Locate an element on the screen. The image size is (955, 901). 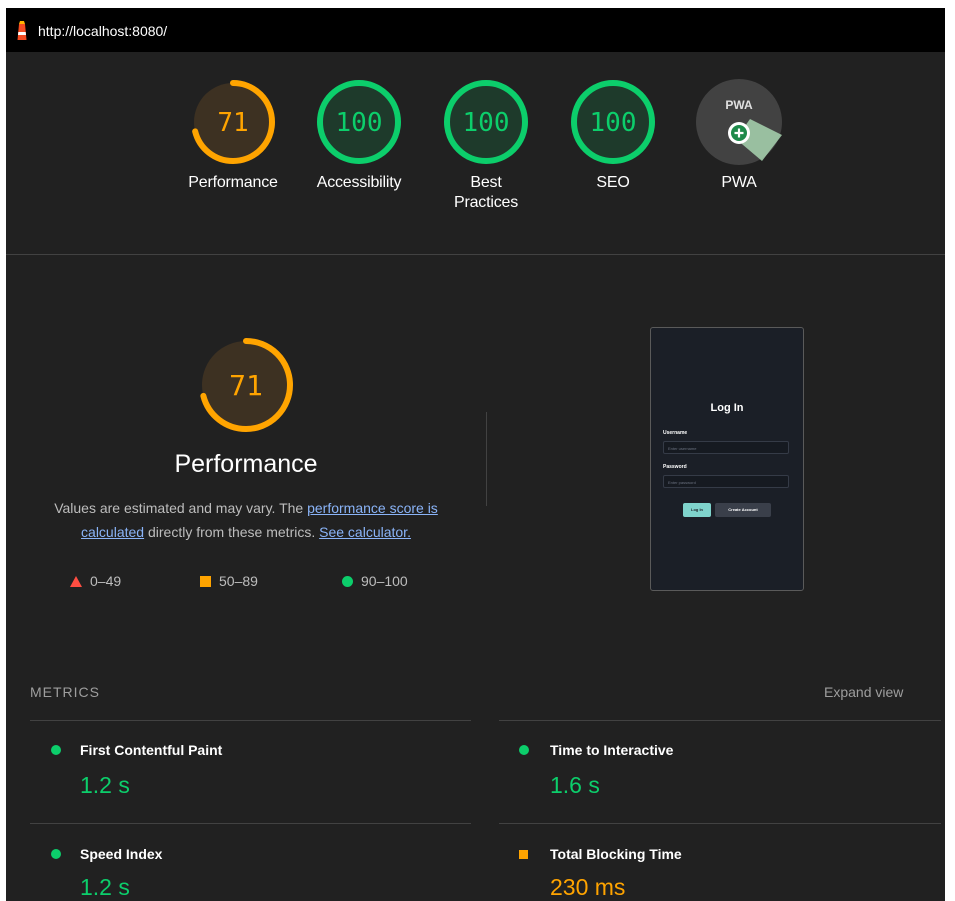
lighthouse-logo-icon is located at coordinates (22, 30).